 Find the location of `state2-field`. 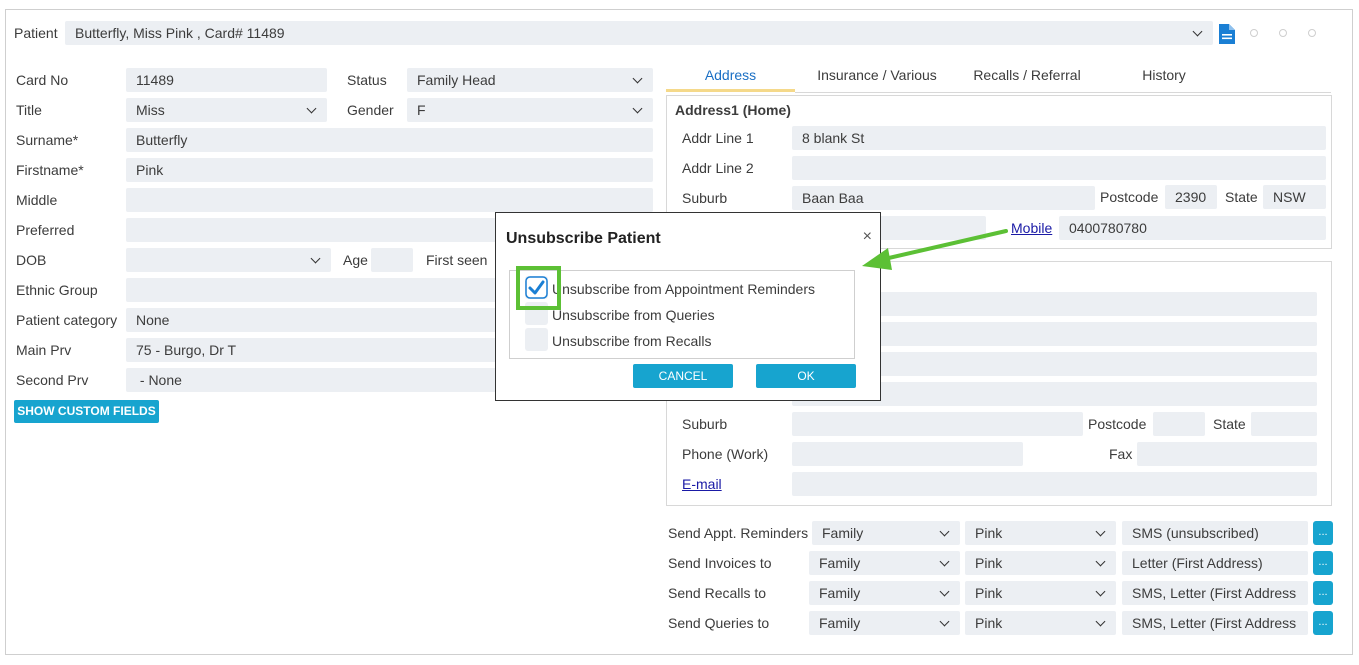

state2-field is located at coordinates (1284, 424).